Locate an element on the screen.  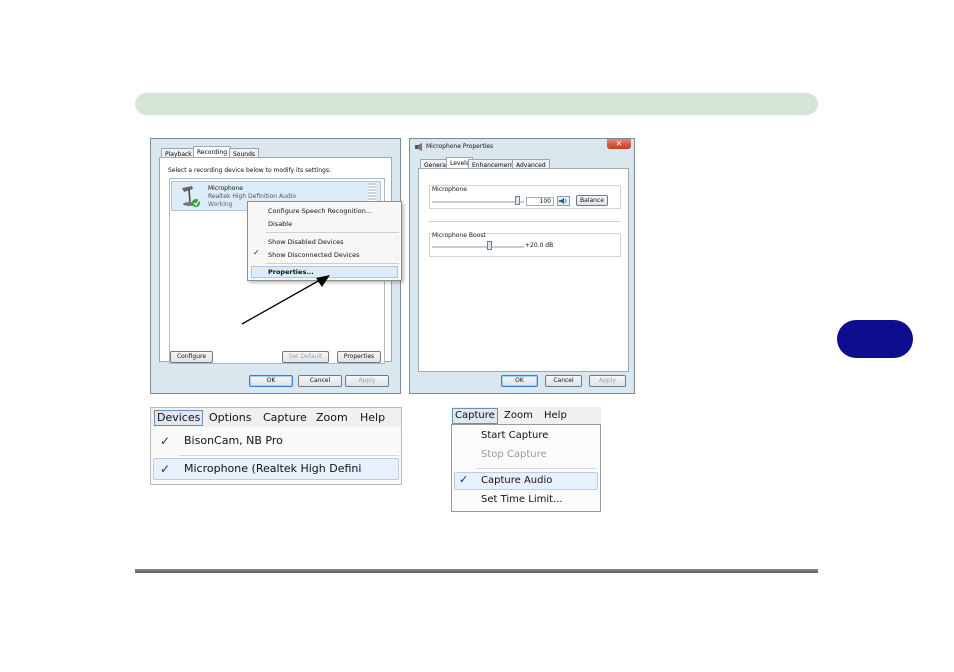
menu-show-disconnected: Show Disconnected Devices is located at coordinates (314, 255).